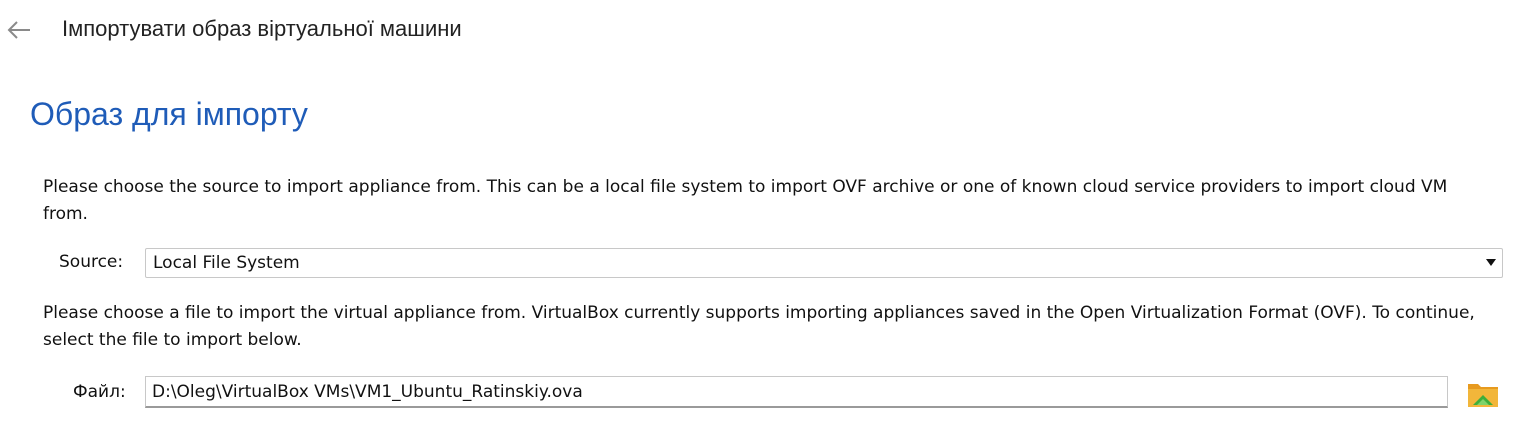 This screenshot has width=1514, height=427. Describe the element at coordinates (226, 263) in the screenshot. I see `source-selected-value: Local File System` at that location.